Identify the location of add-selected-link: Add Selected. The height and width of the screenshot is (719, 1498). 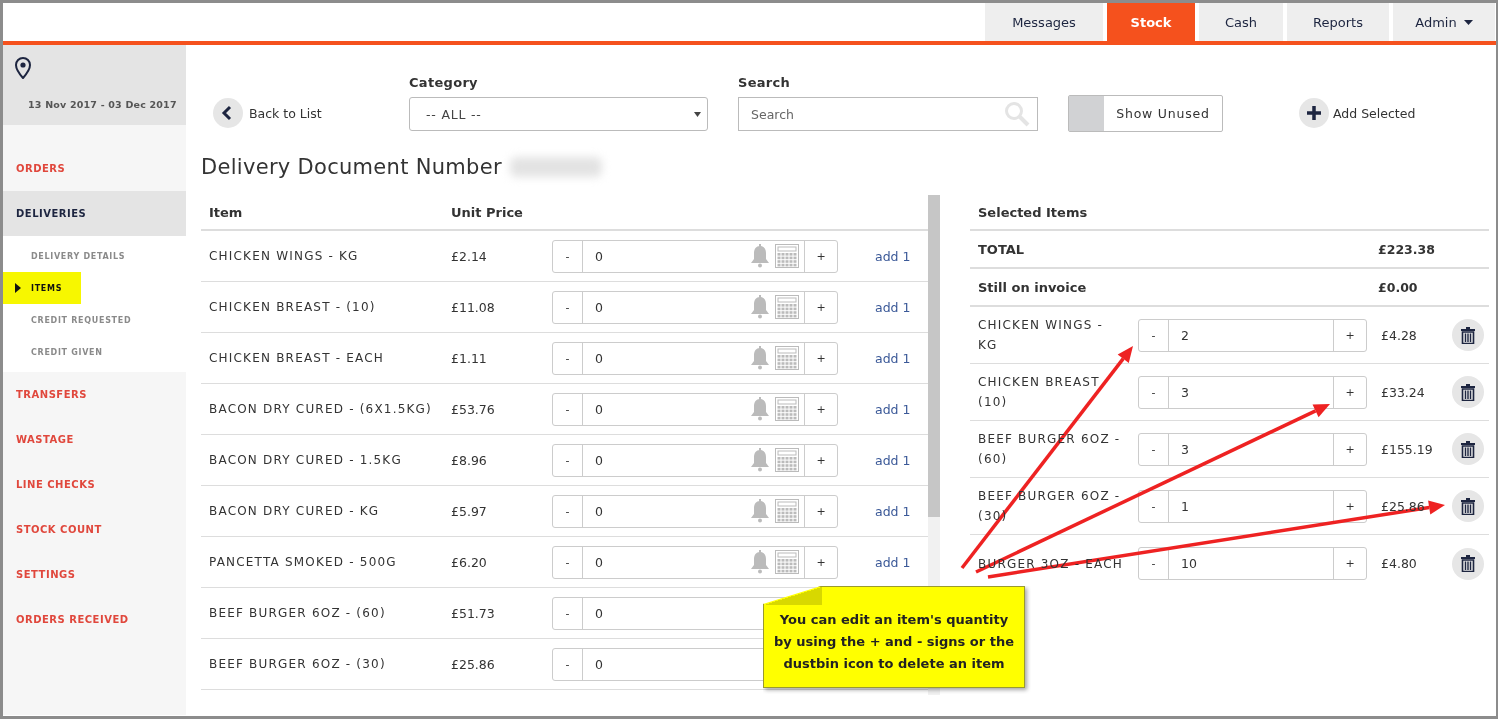
(1374, 113).